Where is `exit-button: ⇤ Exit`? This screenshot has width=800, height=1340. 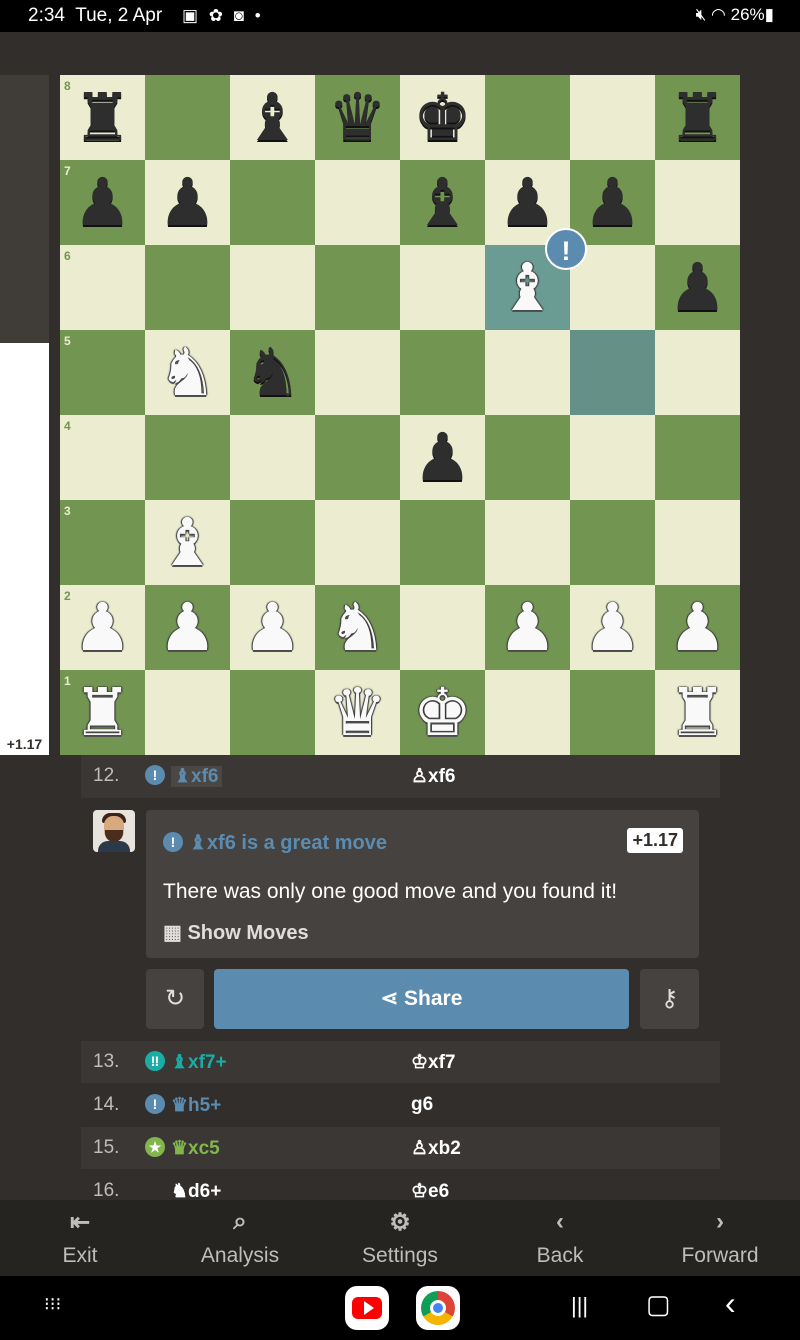
exit-button: ⇤ Exit is located at coordinates (80, 1238).